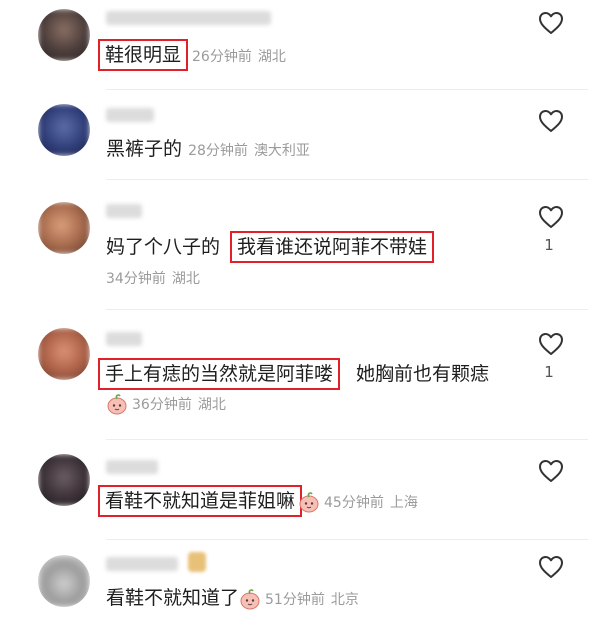  I want to click on comment-text-highlight-box: 看鞋不就知道是菲姐嘛, so click(200, 501).